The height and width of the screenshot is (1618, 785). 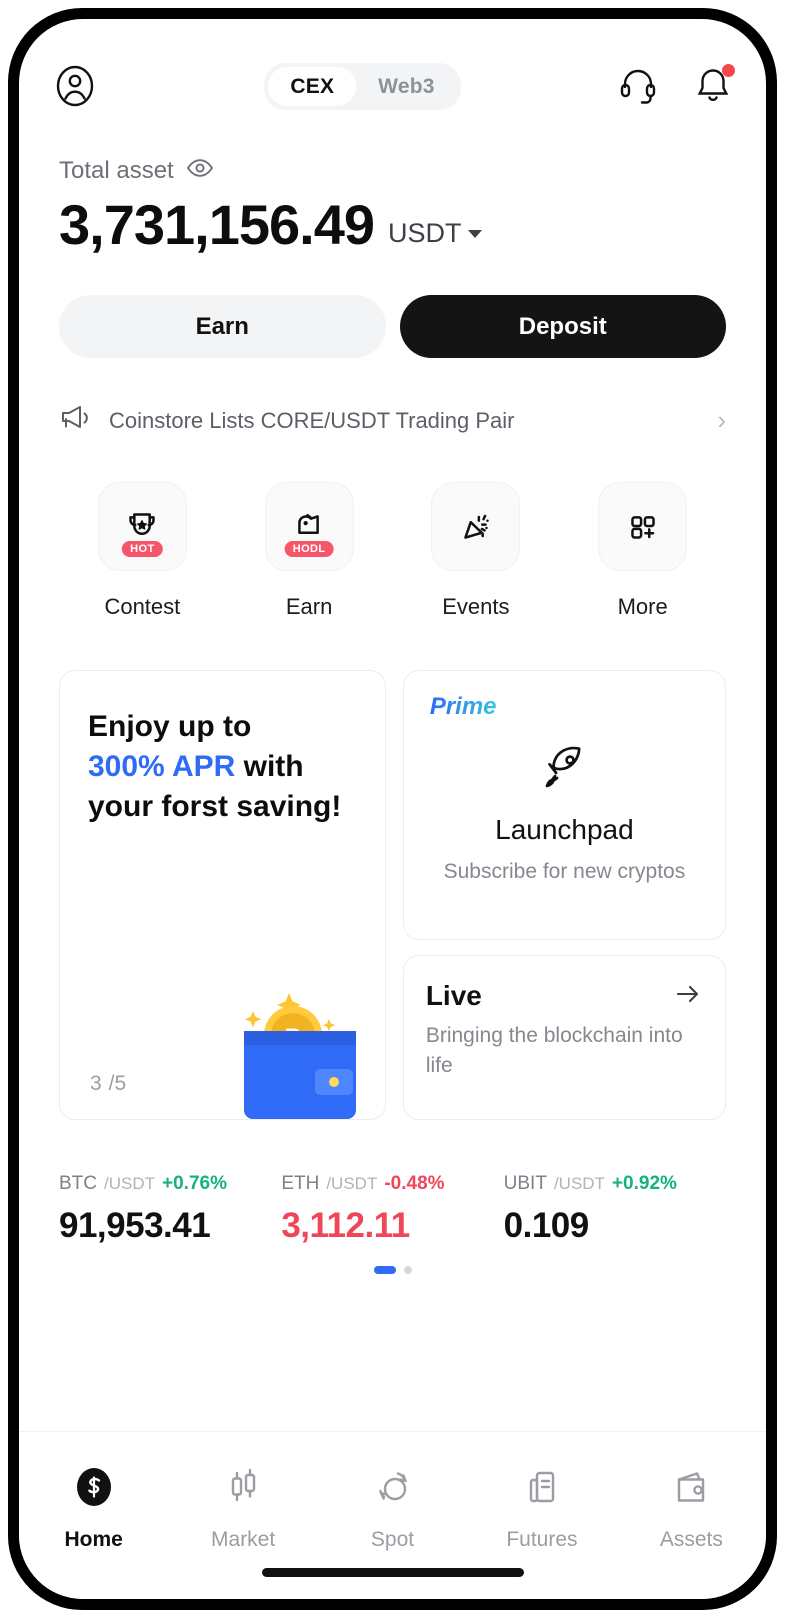 I want to click on primary-actions: Earn Deposit, so click(x=392, y=305).